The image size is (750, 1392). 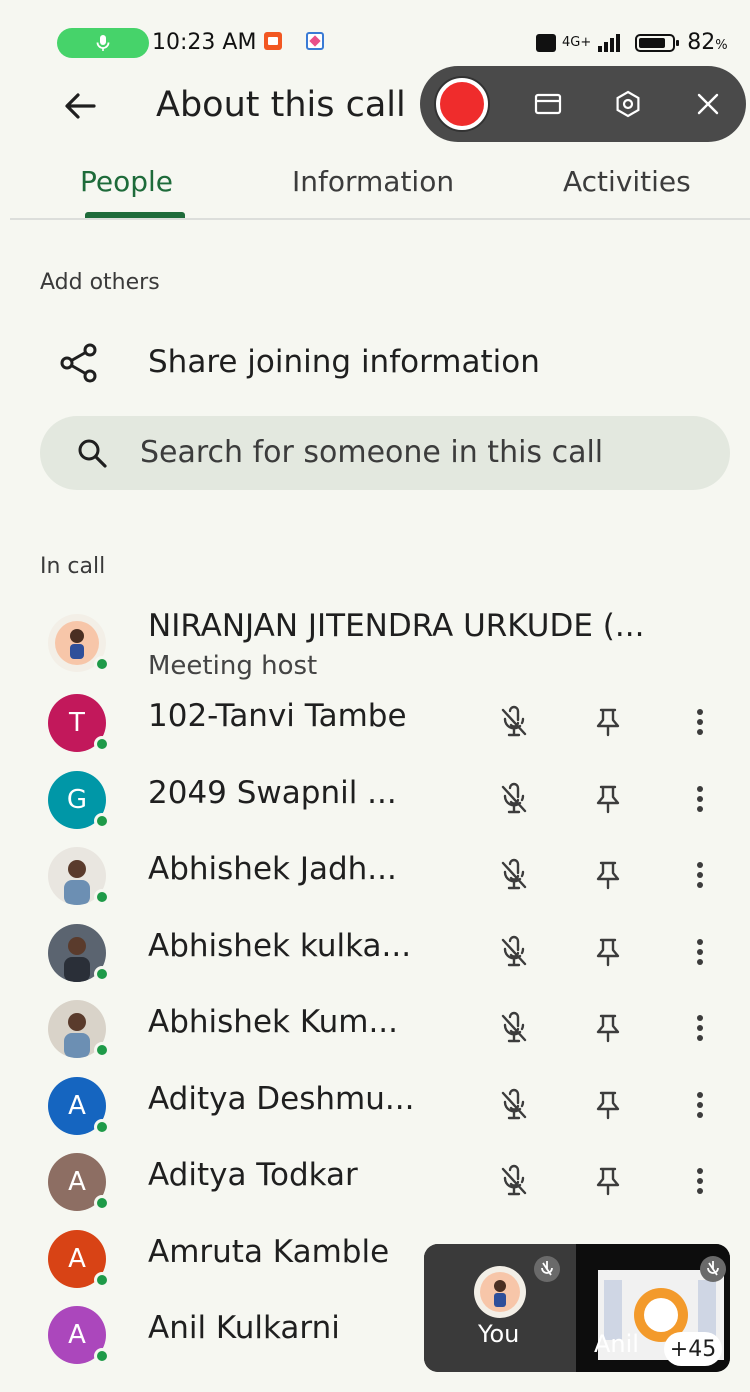 What do you see at coordinates (708, 104) in the screenshot?
I see `close-icon` at bounding box center [708, 104].